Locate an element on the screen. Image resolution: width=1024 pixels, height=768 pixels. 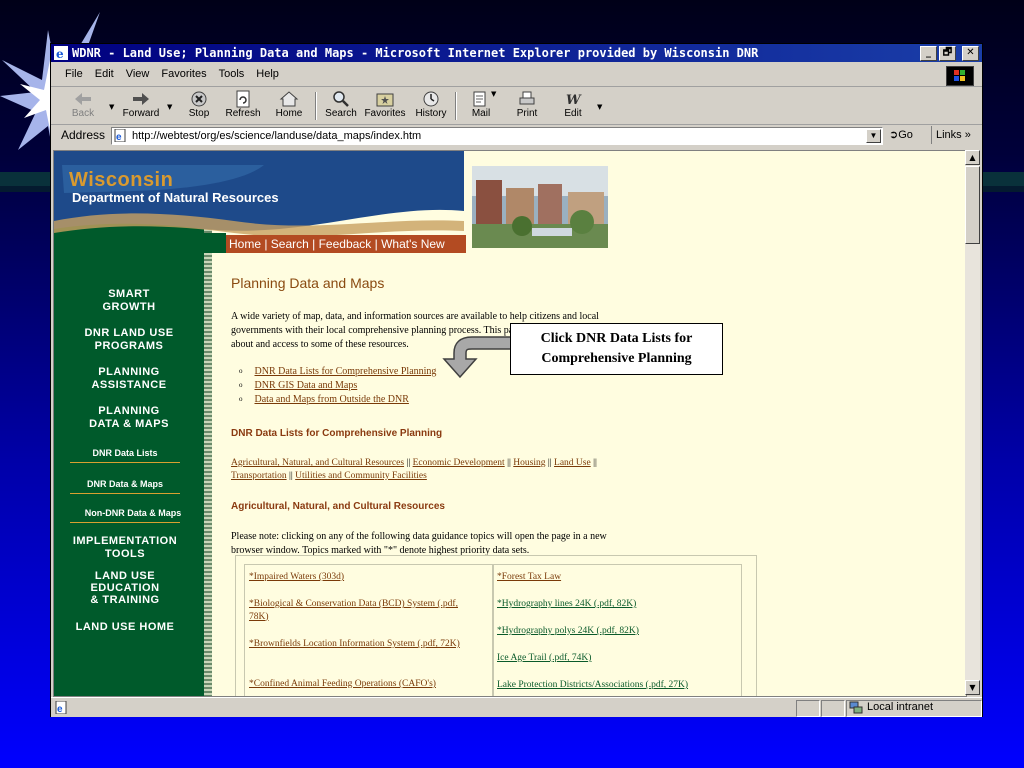
search-icon is located at coordinates (341, 99).